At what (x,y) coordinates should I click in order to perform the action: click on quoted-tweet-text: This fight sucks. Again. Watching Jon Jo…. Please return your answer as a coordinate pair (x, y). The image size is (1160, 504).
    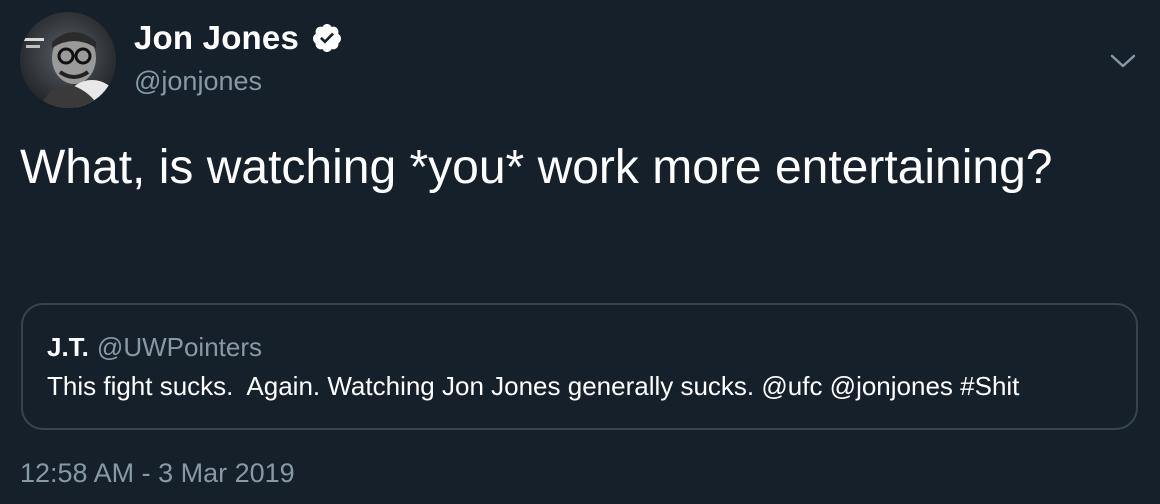
    Looking at the image, I should click on (533, 386).